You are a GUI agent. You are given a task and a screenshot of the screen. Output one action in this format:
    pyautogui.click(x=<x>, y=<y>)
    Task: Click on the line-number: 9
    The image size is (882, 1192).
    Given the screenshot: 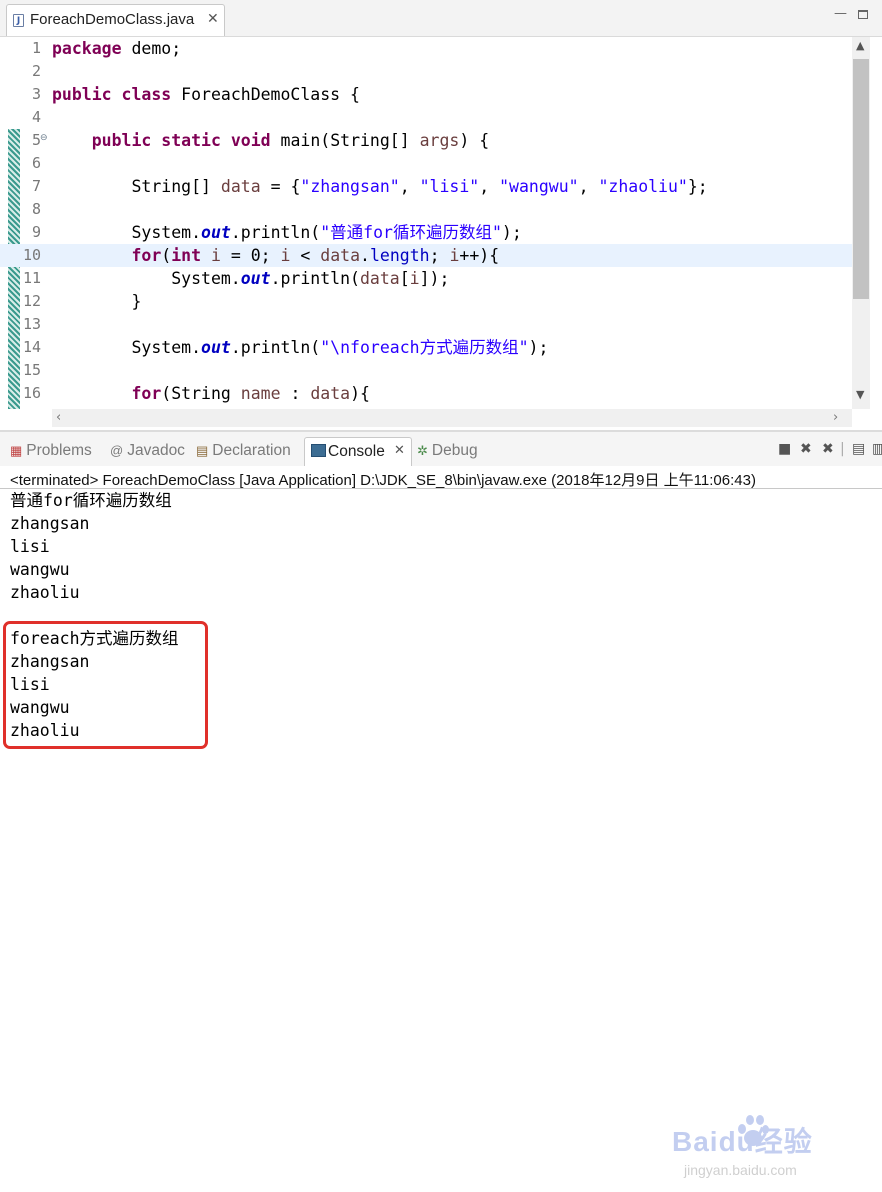 What is the action you would take?
    pyautogui.click(x=36, y=232)
    